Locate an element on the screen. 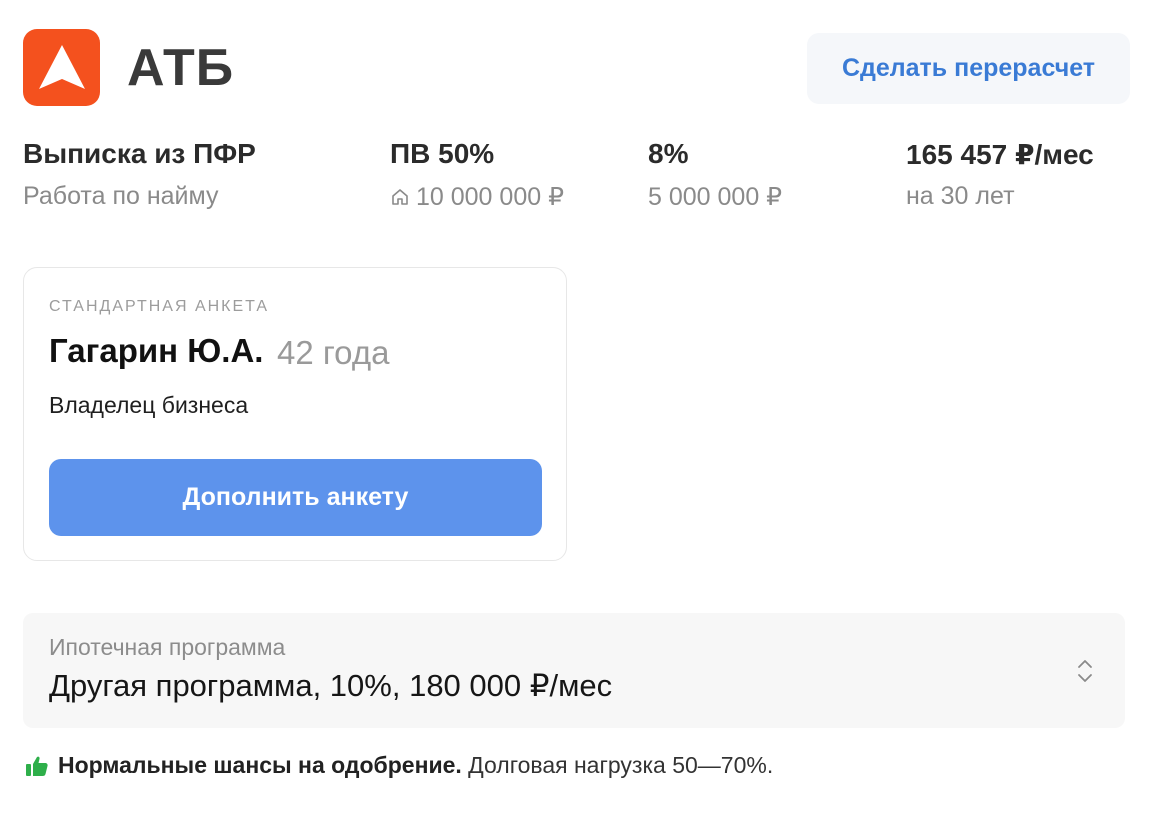 The image size is (1151, 813). stat-income-subtitle: Работа по найму is located at coordinates (121, 196).